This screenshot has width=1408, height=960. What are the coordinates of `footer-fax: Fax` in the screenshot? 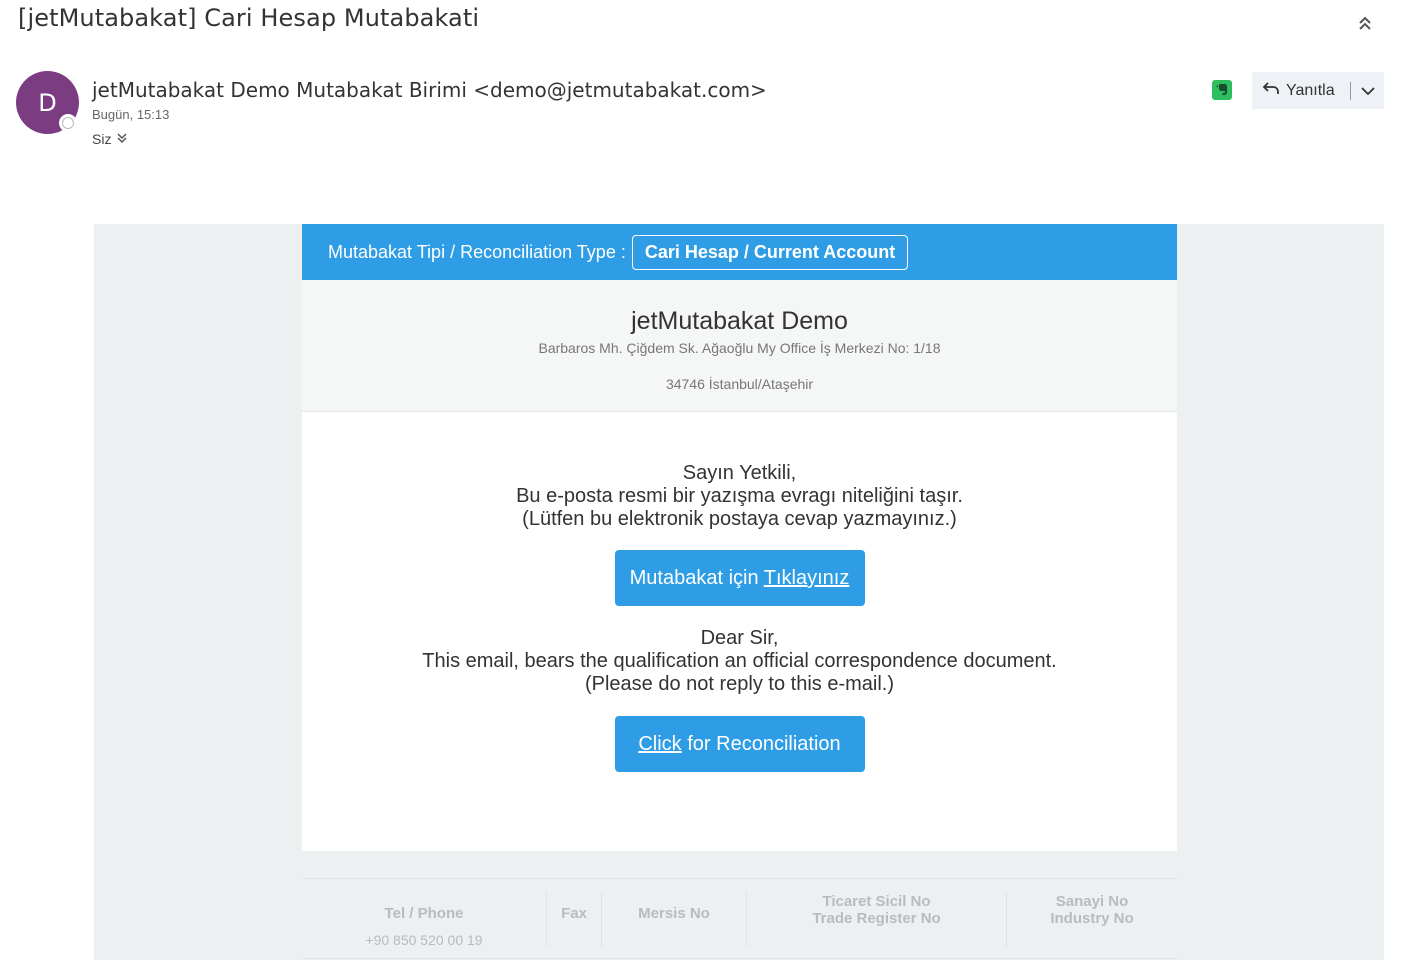 It's located at (574, 919).